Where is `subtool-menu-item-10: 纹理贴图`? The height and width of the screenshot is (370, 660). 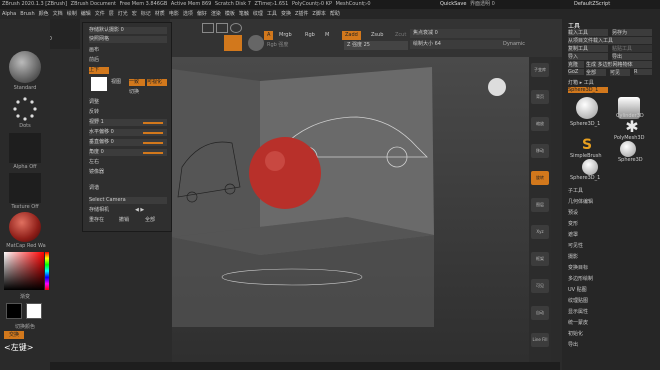
subtool-menu-item-10: 纹理贴图 is located at coordinates (578, 300).